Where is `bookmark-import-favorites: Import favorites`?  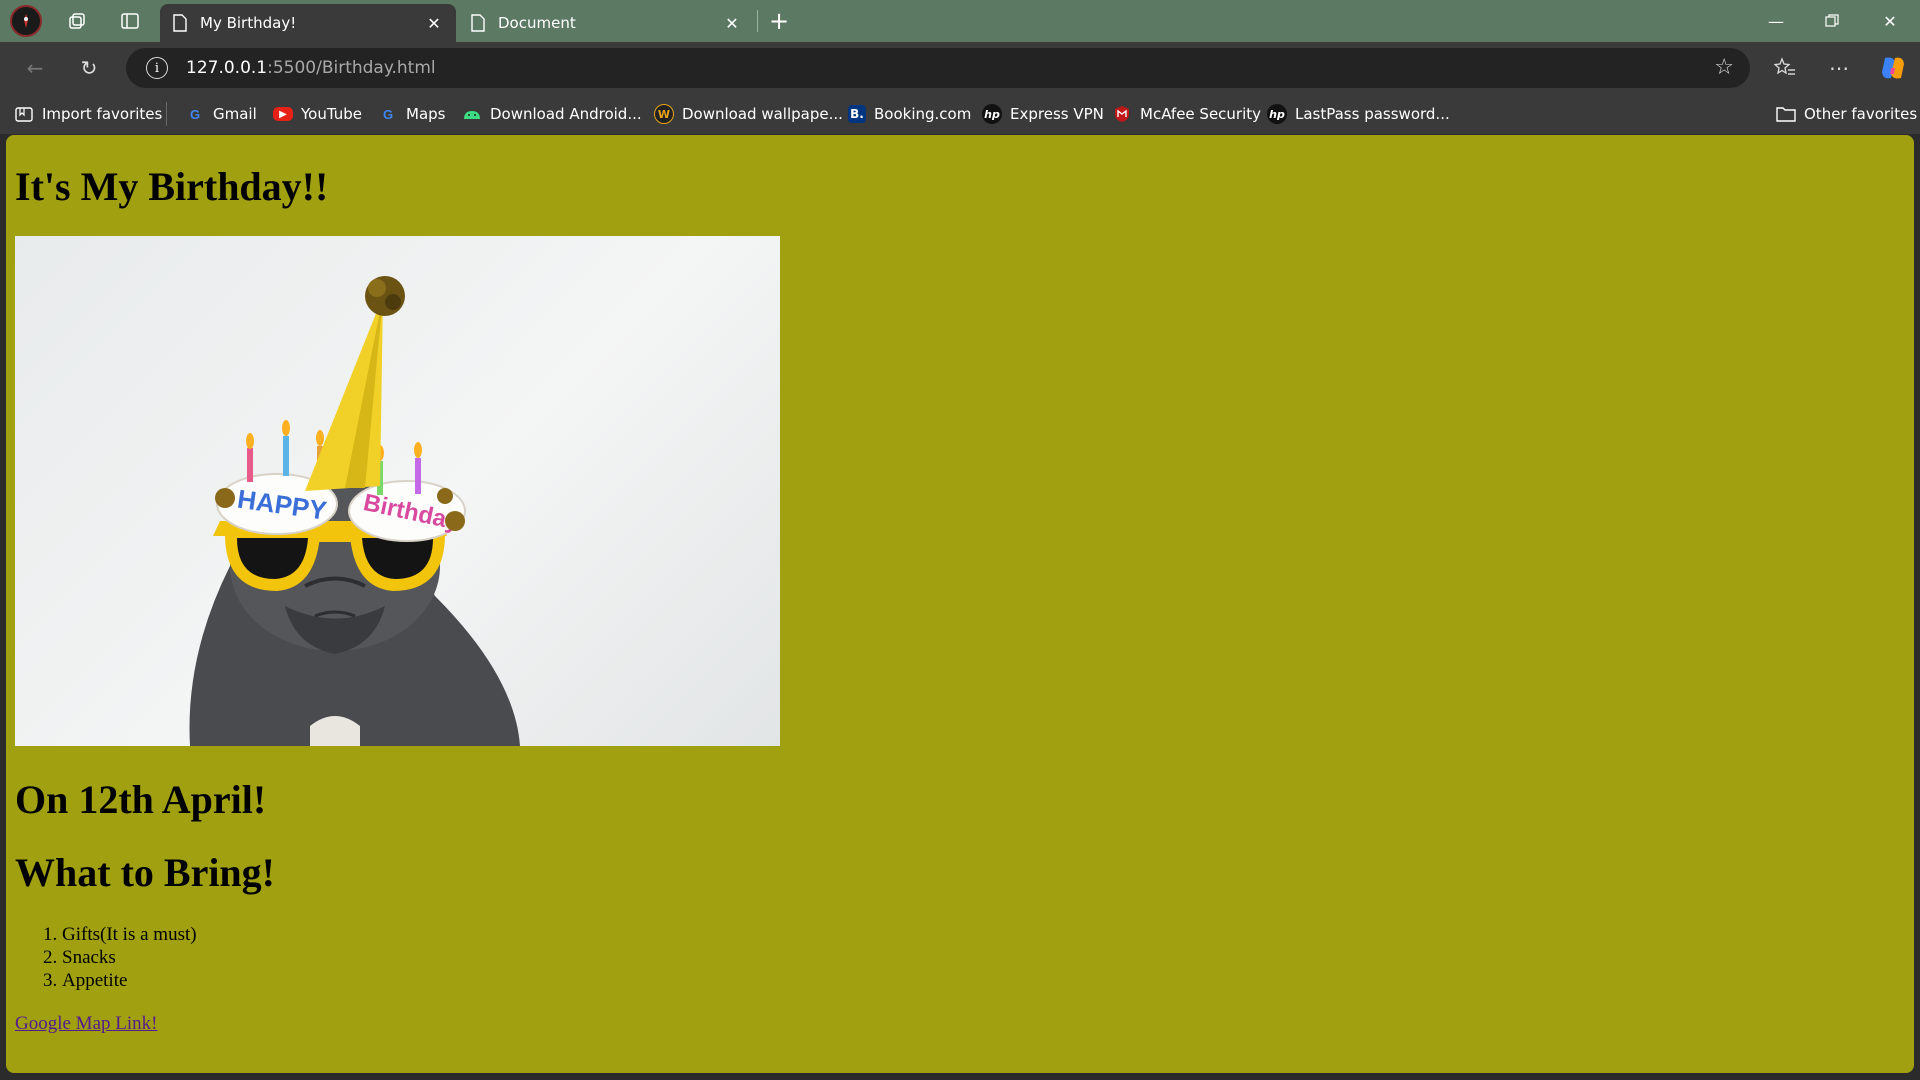
bookmark-import-favorites: Import favorites is located at coordinates (88, 114).